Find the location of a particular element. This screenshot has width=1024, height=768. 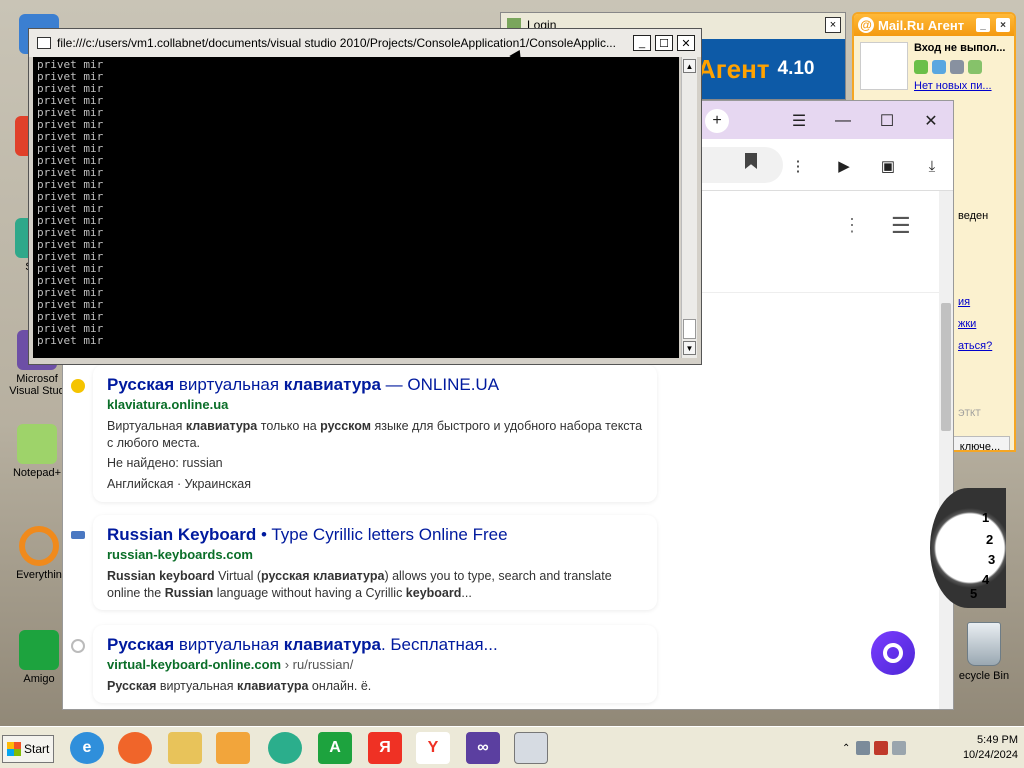

clock-gadget: 1 2 3 4 5 is located at coordinates (968, 548).